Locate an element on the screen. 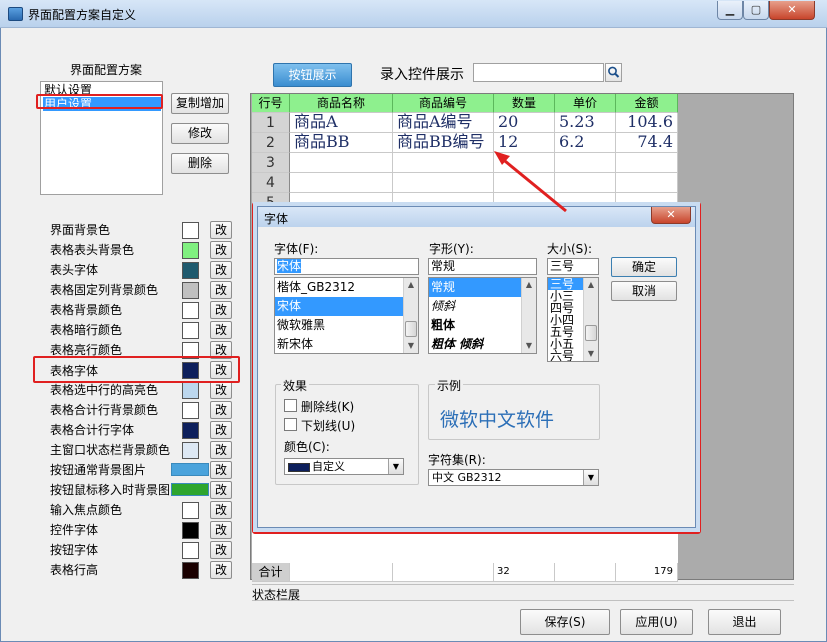 Image resolution: width=827 pixels, height=642 pixels. setting-label: 表格行高 is located at coordinates (74, 570).